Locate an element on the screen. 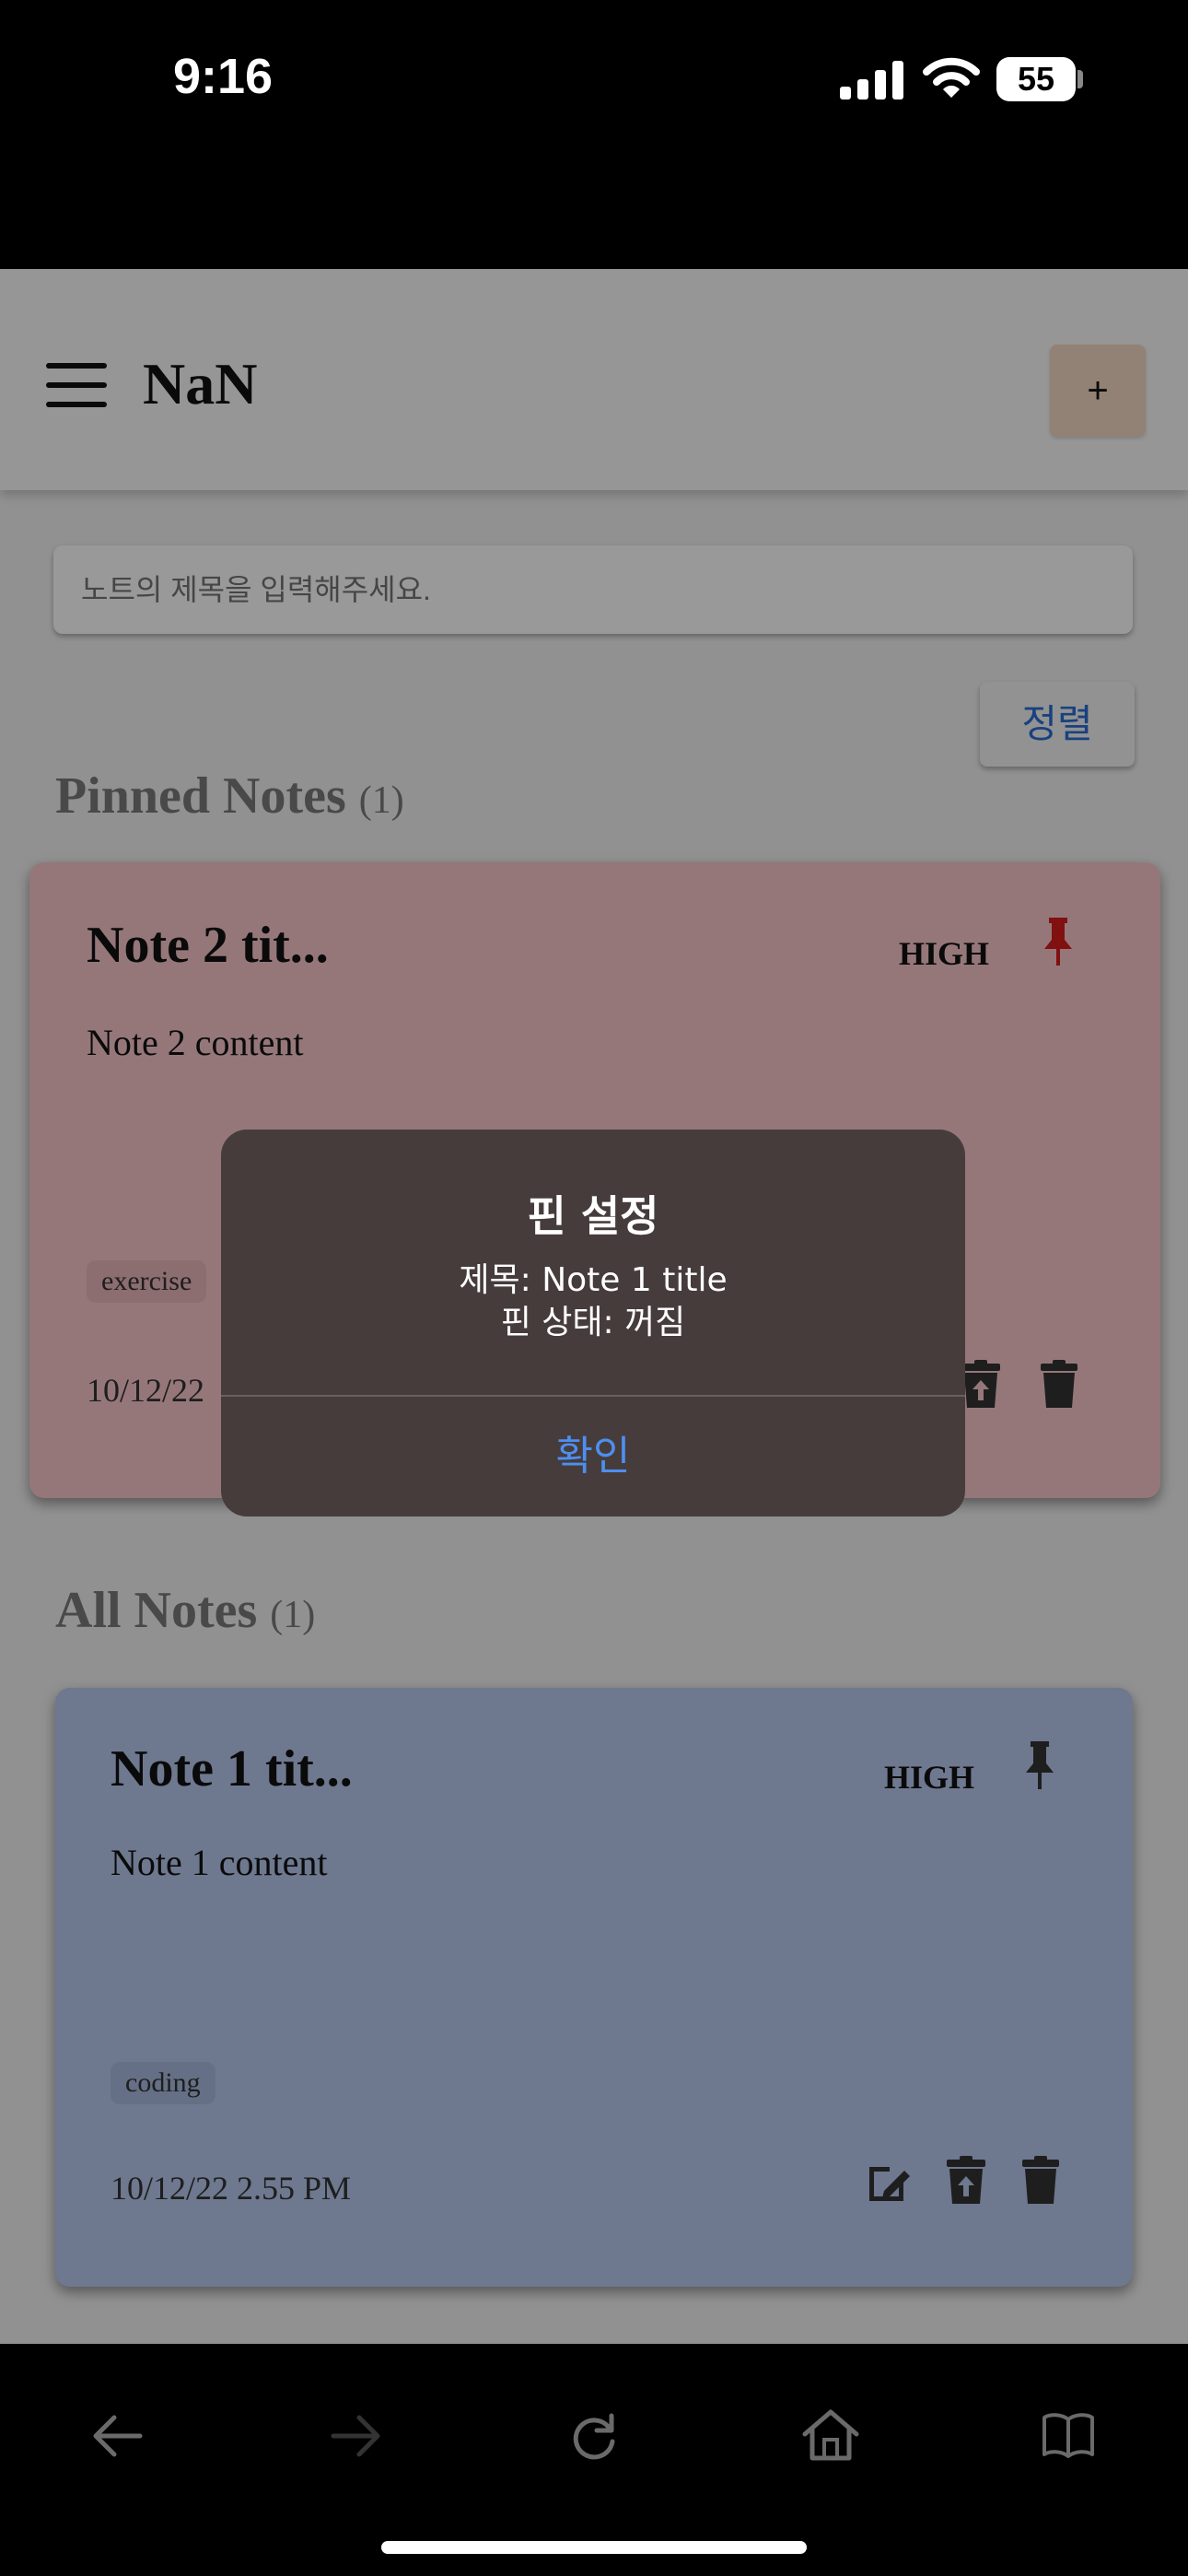 The image size is (1188, 2576). dialog-title: 핀 설정 is located at coordinates (593, 1216).